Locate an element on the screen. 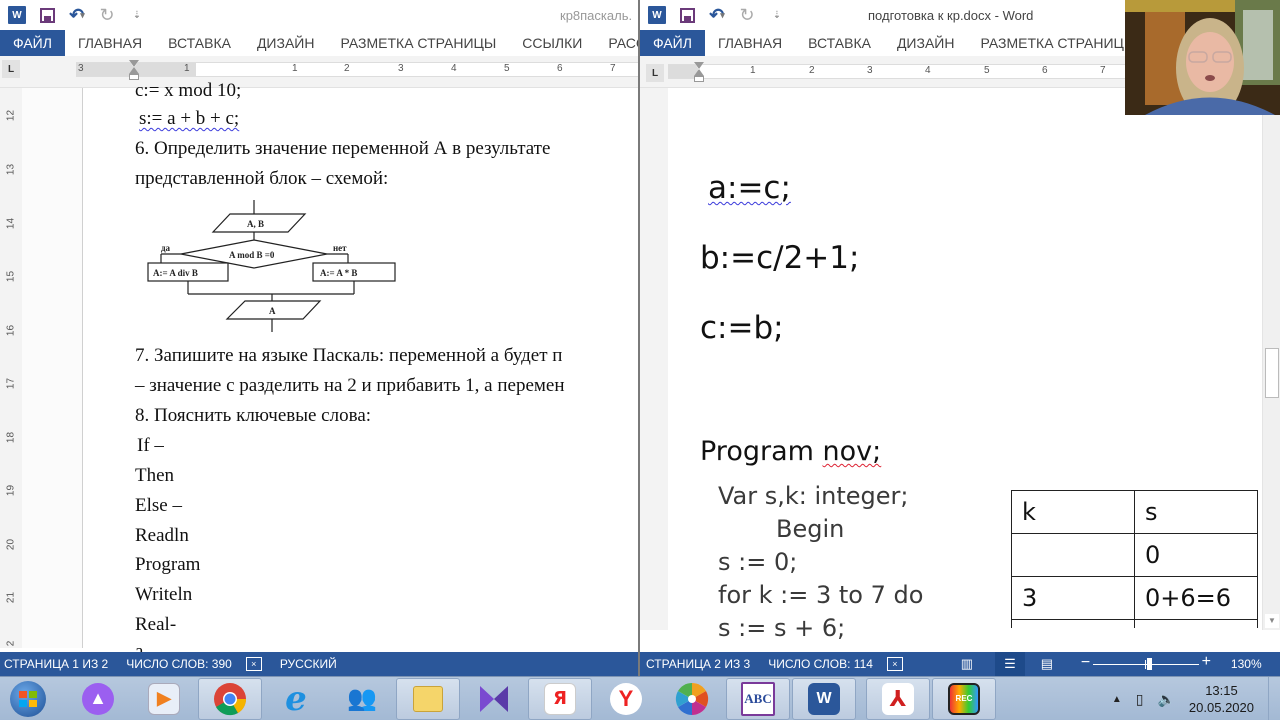 This screenshot has width=1280, height=720. vertical-scrollbar: ▼ is located at coordinates (1271, 359).